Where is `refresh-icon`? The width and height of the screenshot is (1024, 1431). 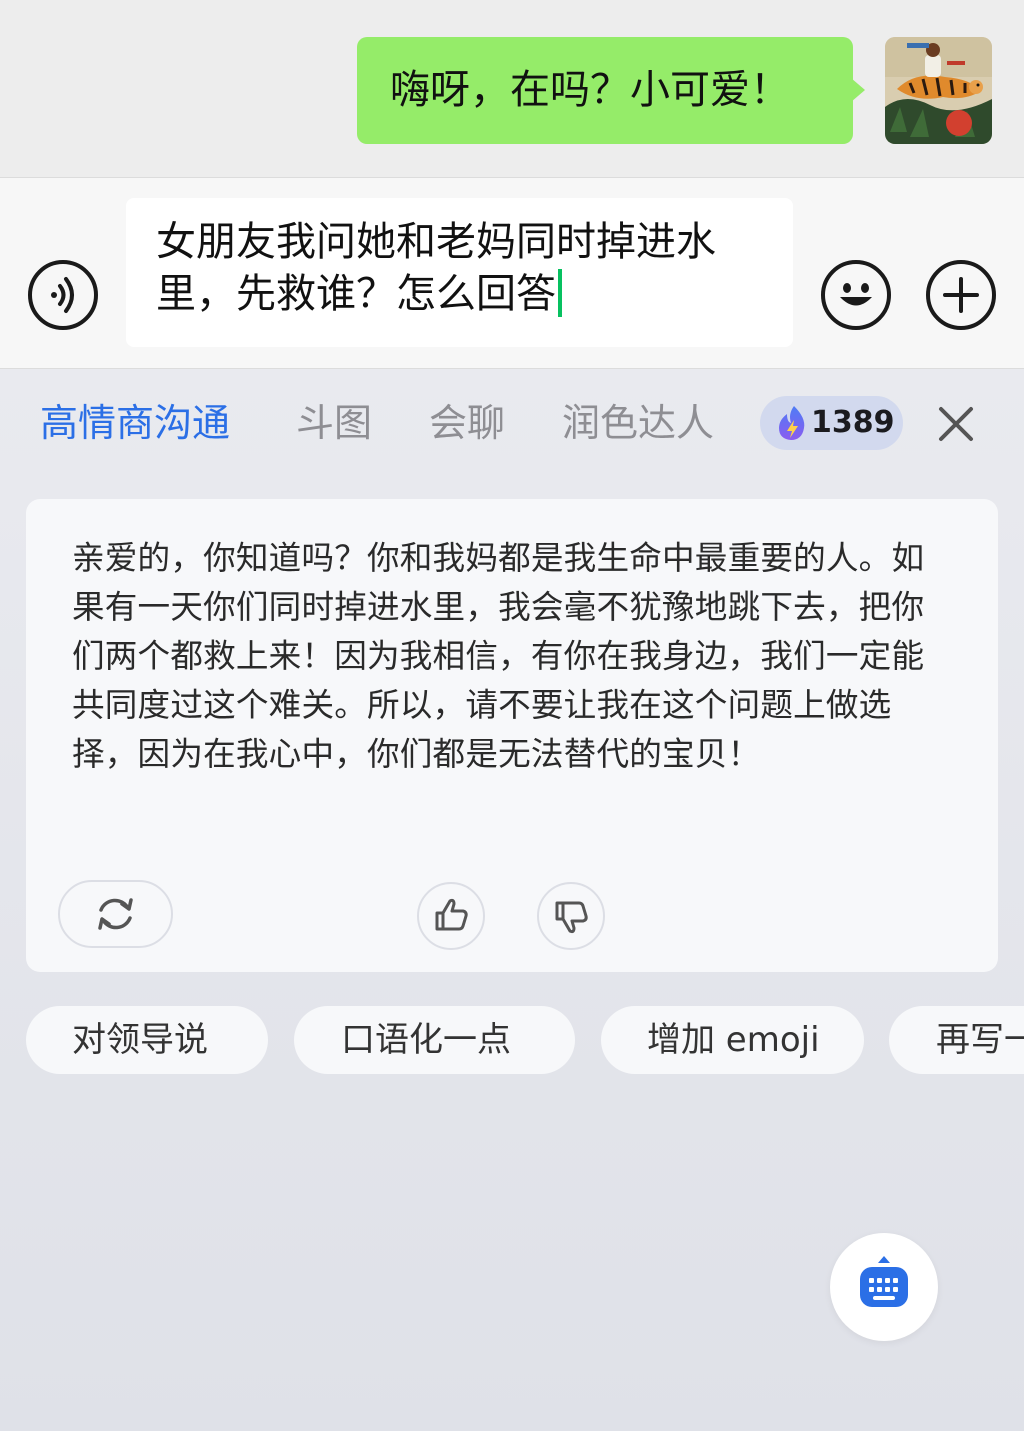 refresh-icon is located at coordinates (115, 914).